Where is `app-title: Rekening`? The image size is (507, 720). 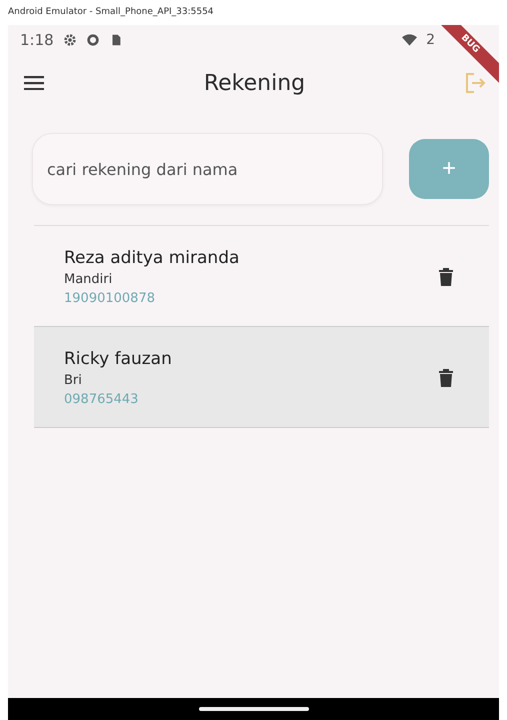
app-title: Rekening is located at coordinates (254, 83).